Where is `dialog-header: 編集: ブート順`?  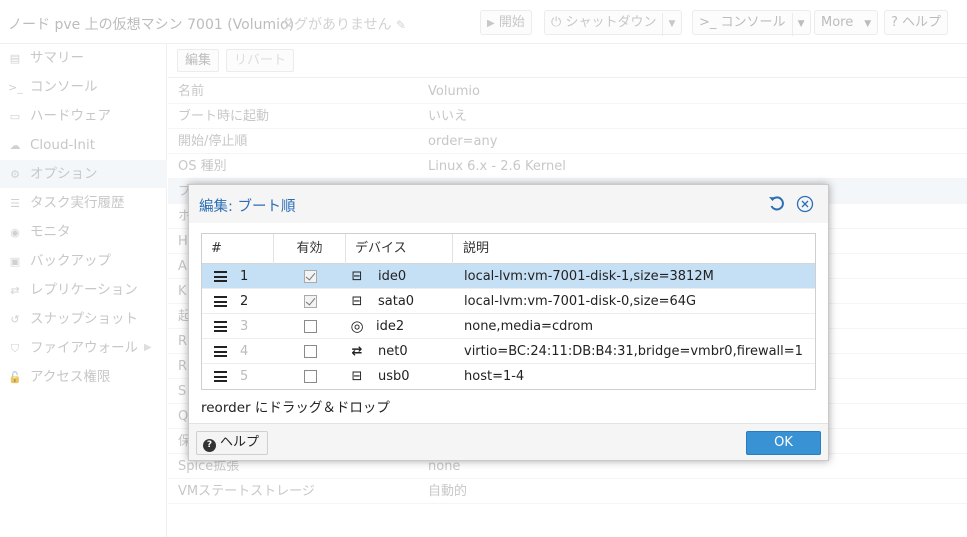
dialog-header: 編集: ブート順 is located at coordinates (508, 204).